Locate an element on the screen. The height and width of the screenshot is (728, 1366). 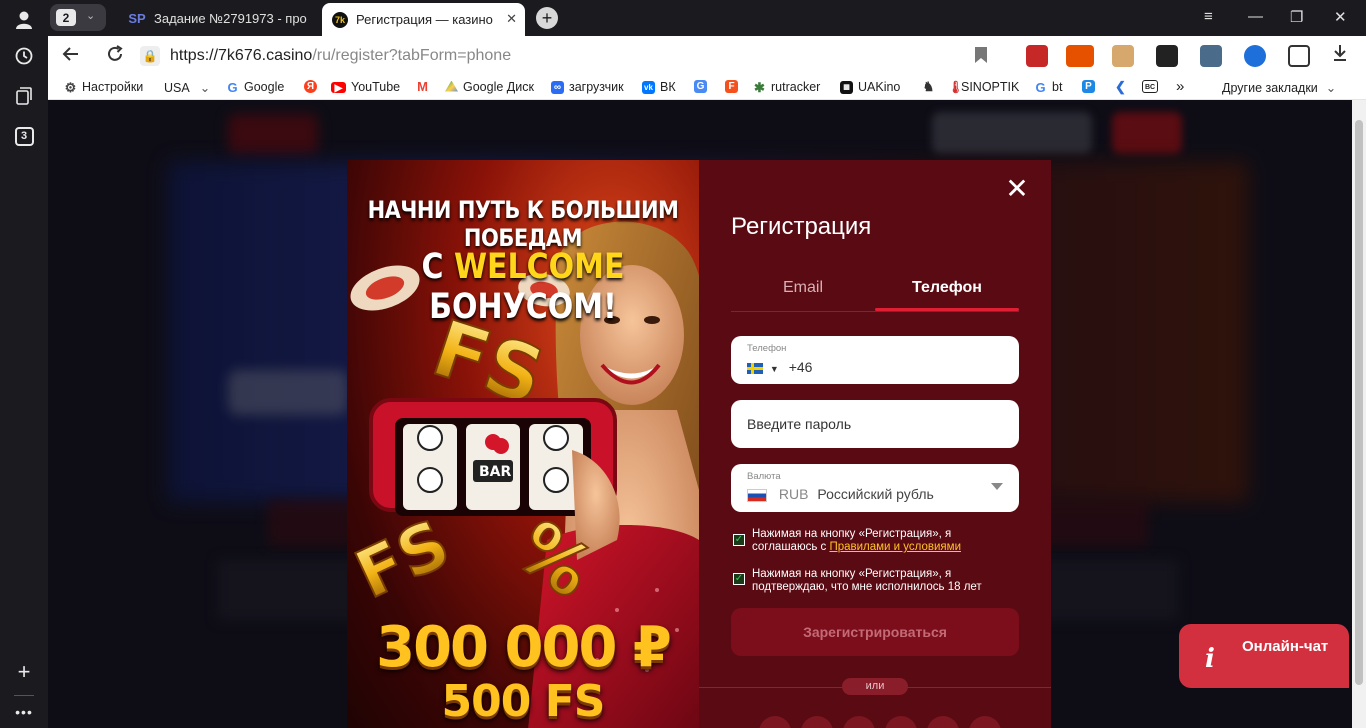
bookmark-translate: G is located at coordinates (703, 86).